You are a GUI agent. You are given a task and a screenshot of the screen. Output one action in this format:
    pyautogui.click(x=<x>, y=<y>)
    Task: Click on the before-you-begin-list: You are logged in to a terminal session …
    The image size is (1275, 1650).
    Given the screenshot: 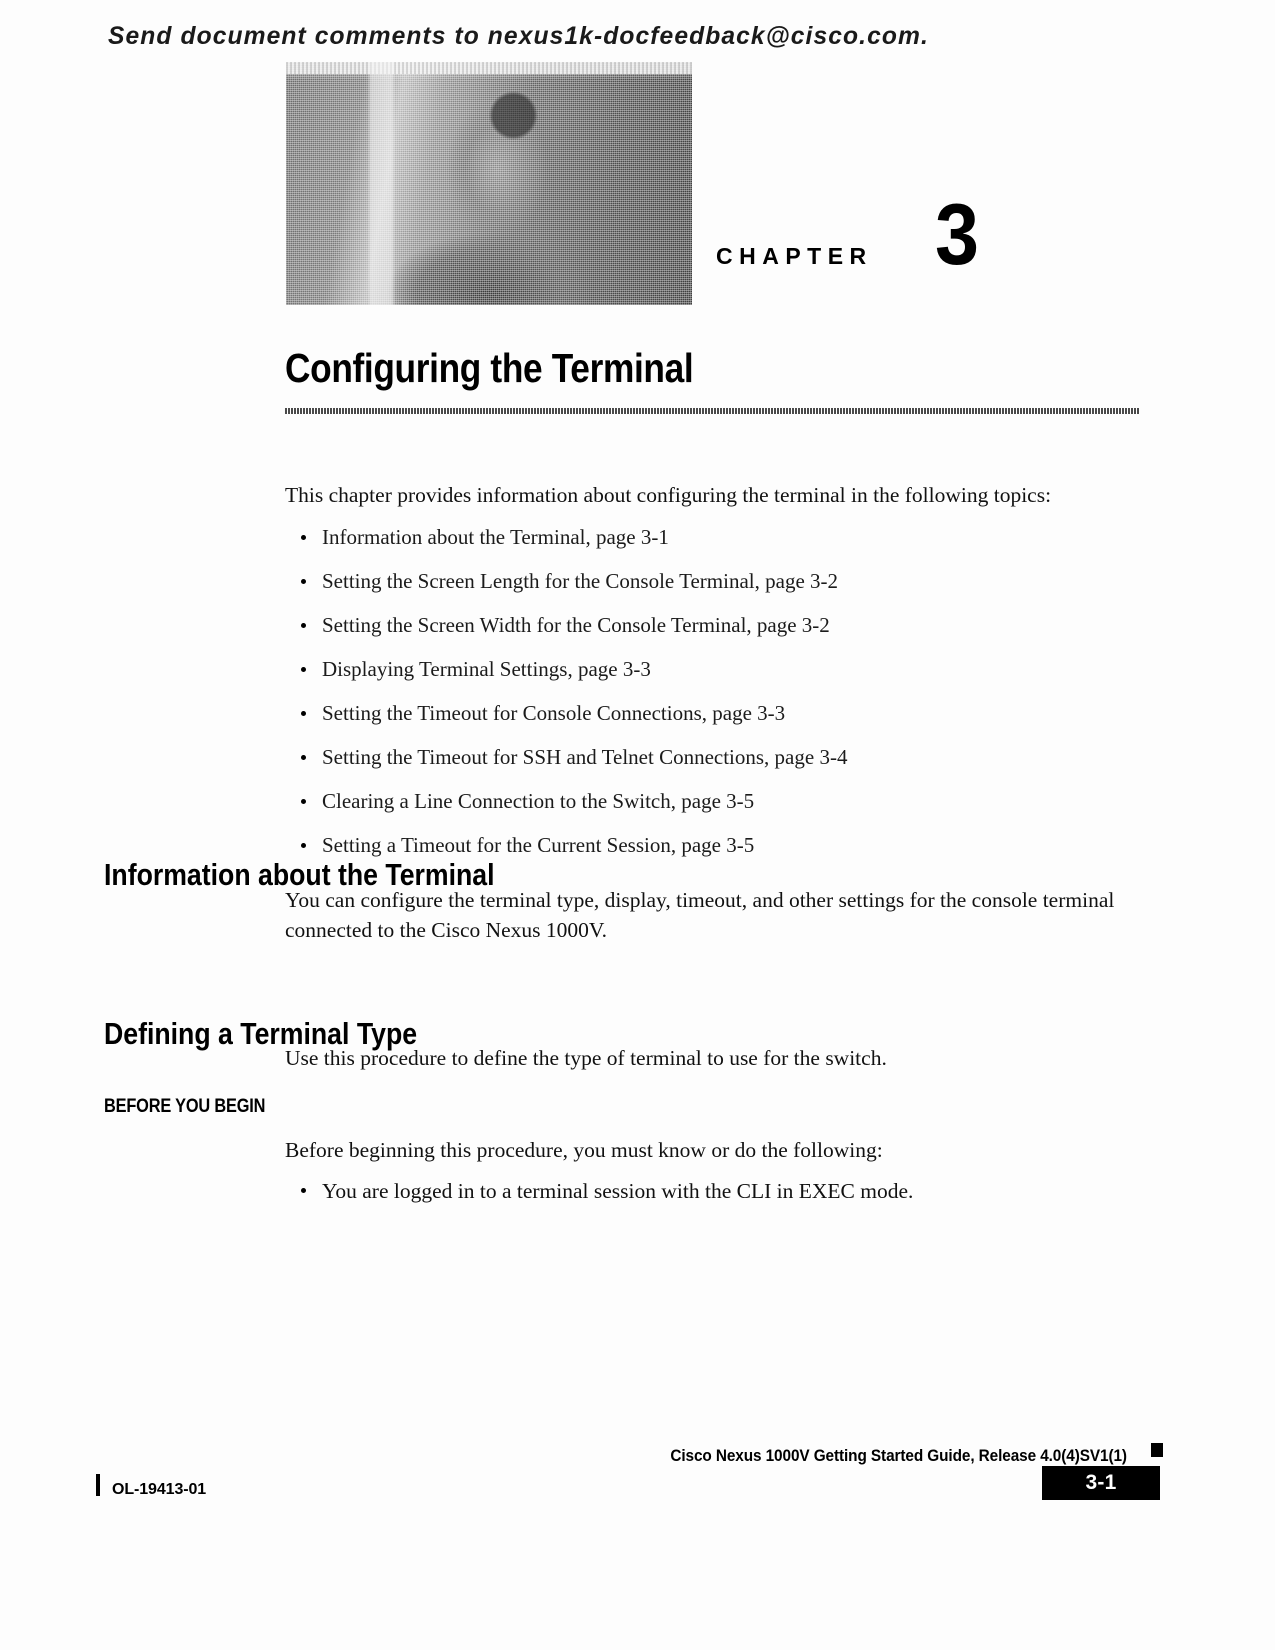 What is the action you would take?
    pyautogui.click(x=712, y=1191)
    